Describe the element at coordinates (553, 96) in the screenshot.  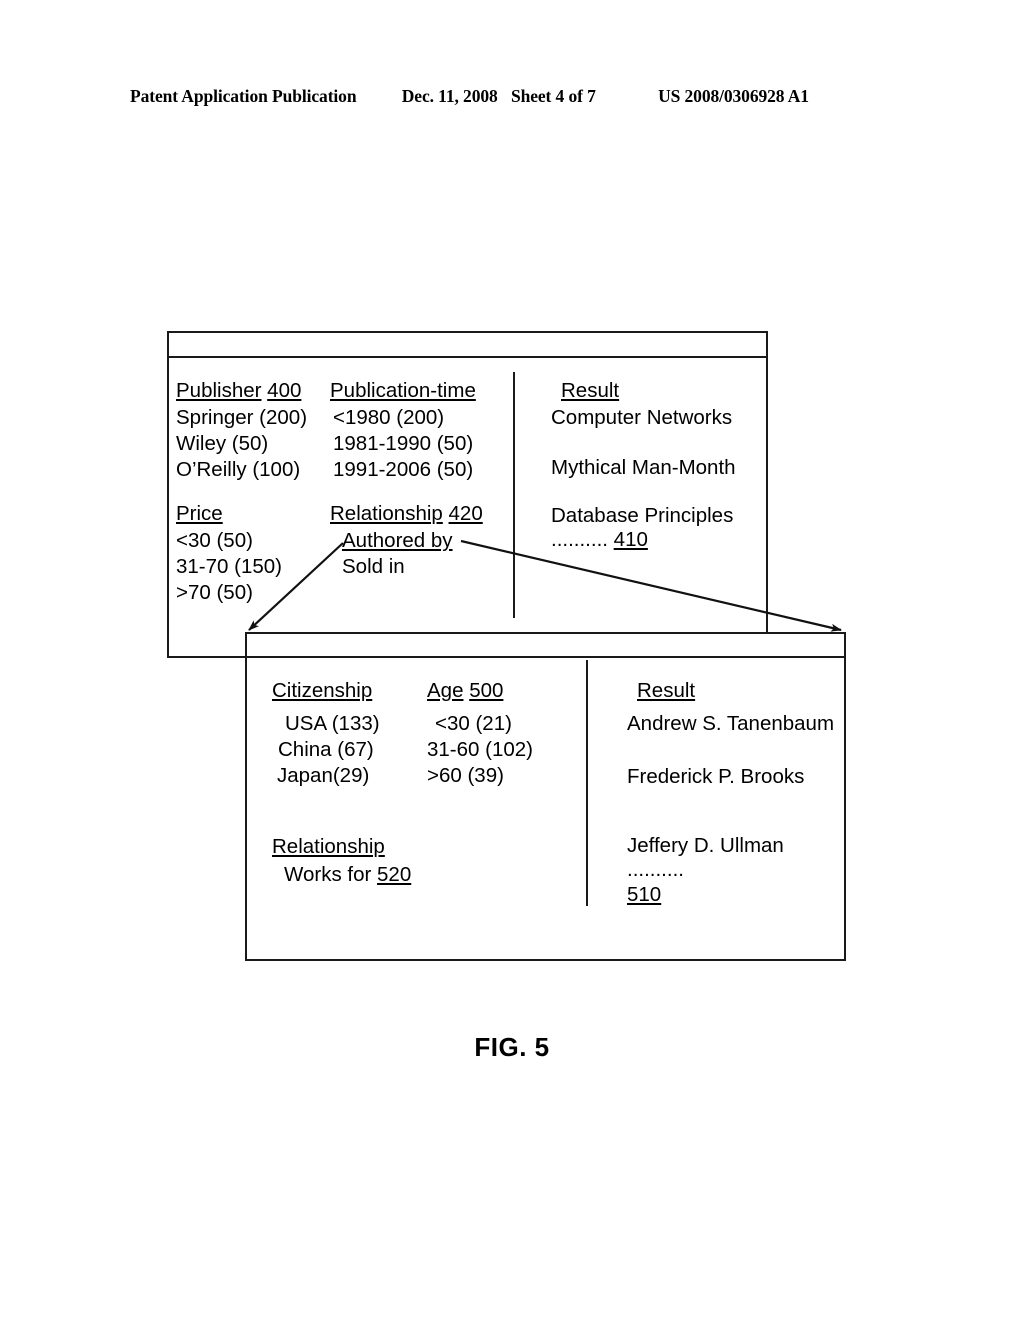
I see `patent-sheet-label: Sheet 4 of 7` at that location.